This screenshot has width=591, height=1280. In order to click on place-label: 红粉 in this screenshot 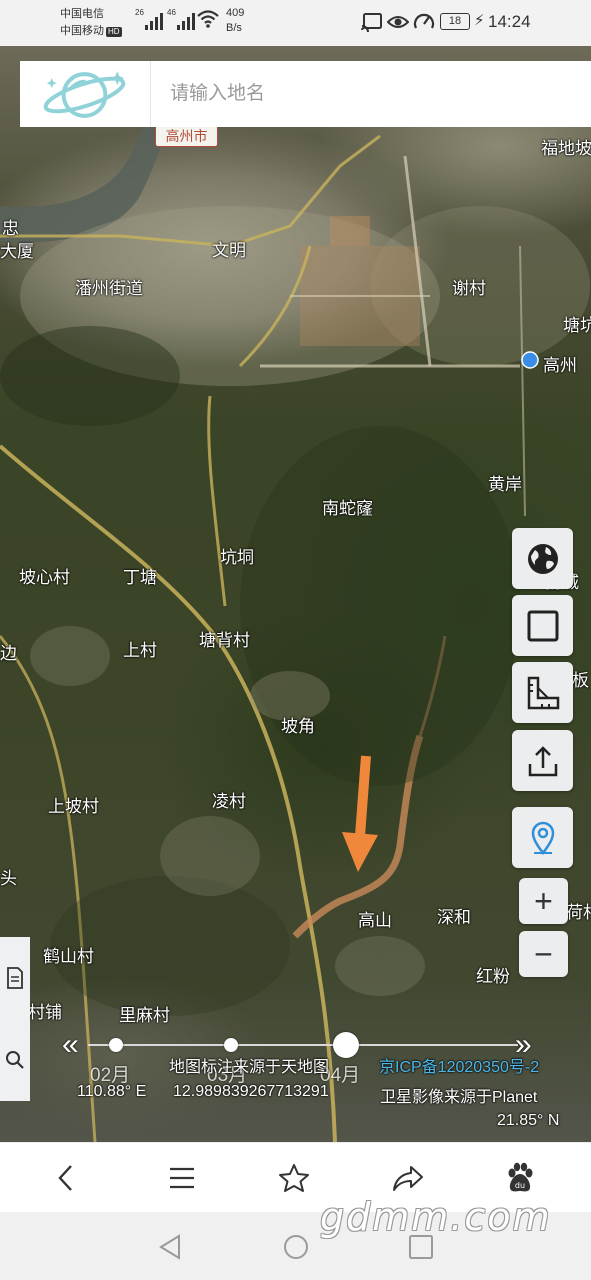, I will do `click(493, 976)`.